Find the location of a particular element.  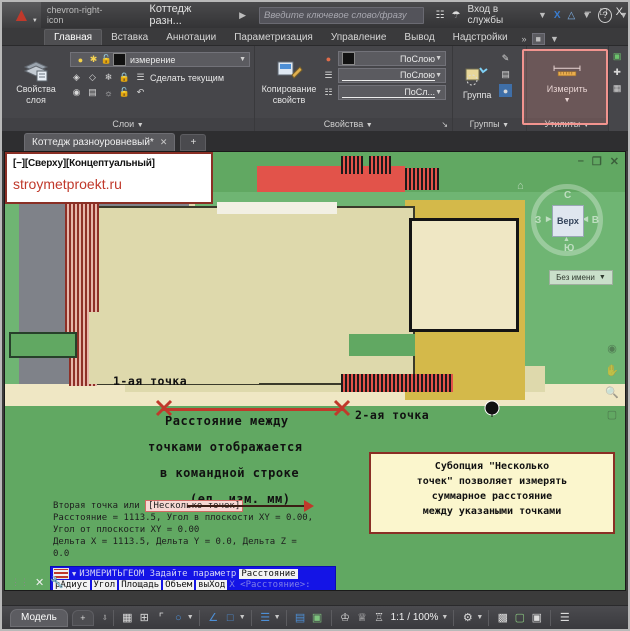

panel-properties-title: Свойства ▼ ↘ is located at coordinates (354, 124).